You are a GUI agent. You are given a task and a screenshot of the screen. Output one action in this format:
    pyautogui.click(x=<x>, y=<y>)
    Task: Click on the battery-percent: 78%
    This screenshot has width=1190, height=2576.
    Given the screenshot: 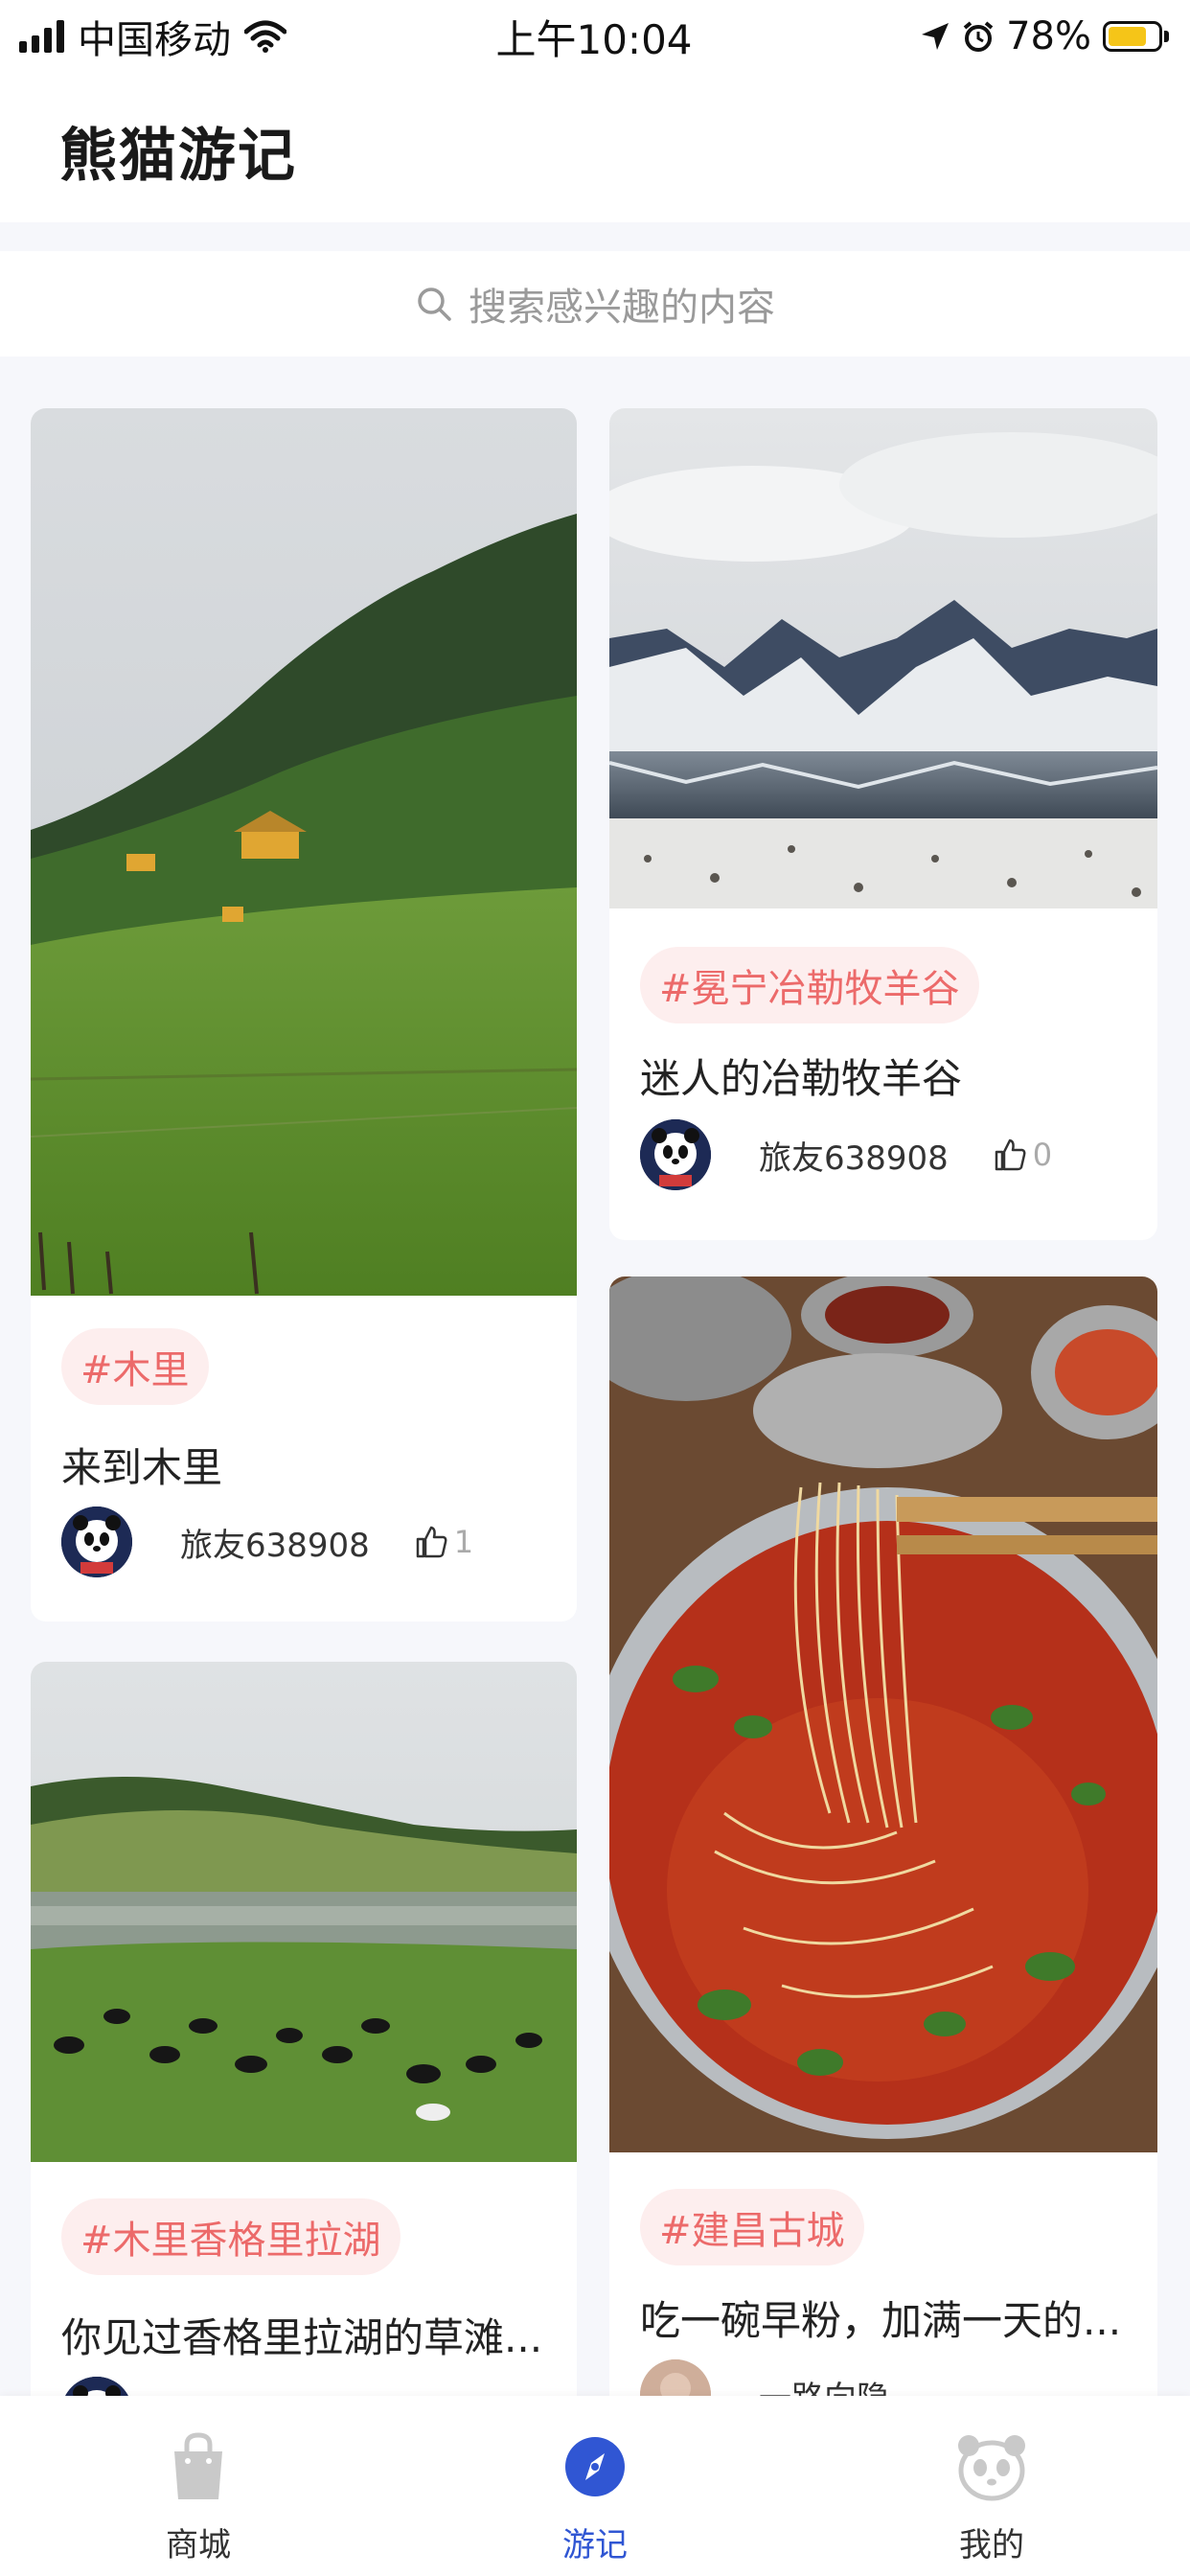 What is the action you would take?
    pyautogui.click(x=1048, y=36)
    